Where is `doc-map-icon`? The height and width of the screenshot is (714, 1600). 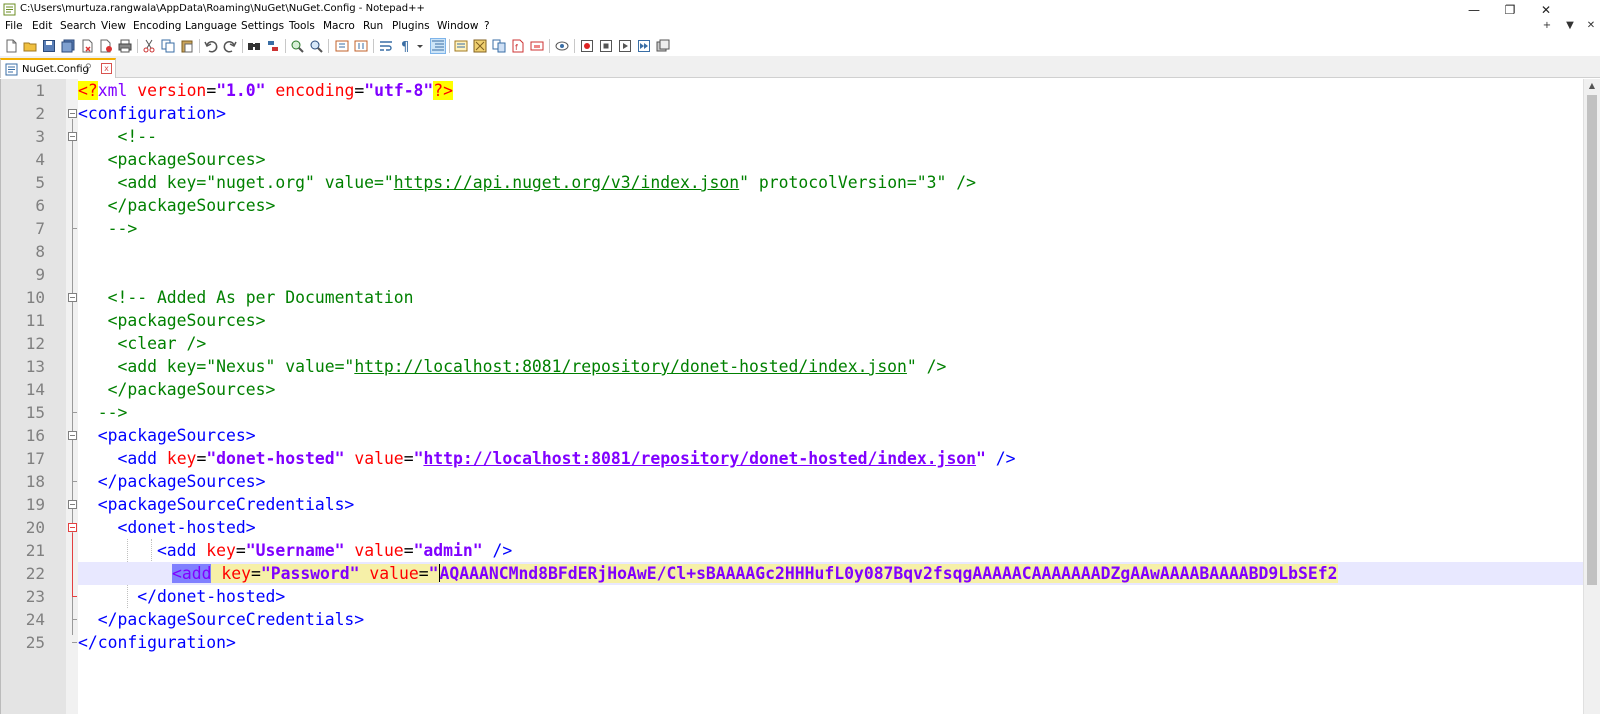
doc-map-icon is located at coordinates (480, 46).